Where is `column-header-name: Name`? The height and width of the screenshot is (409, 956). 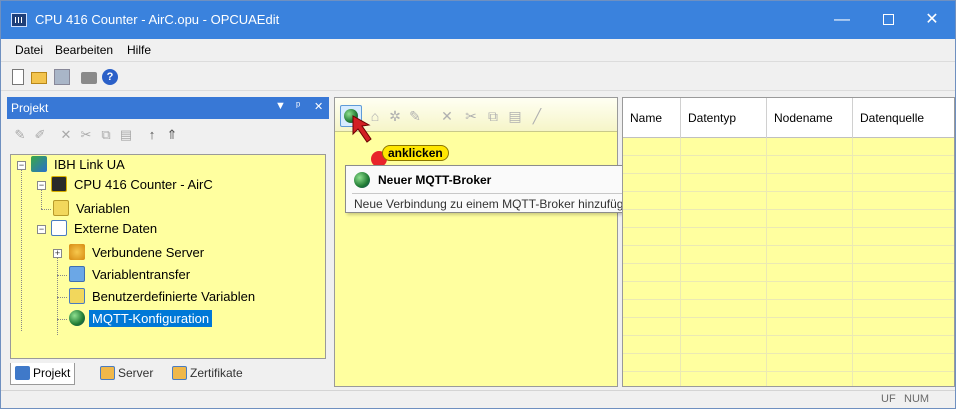
column-header-name: Name is located at coordinates (652, 118).